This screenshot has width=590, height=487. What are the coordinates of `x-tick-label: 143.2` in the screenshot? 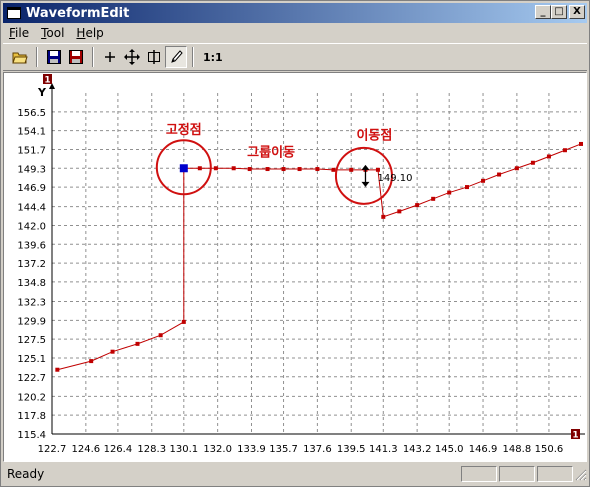 It's located at (417, 449).